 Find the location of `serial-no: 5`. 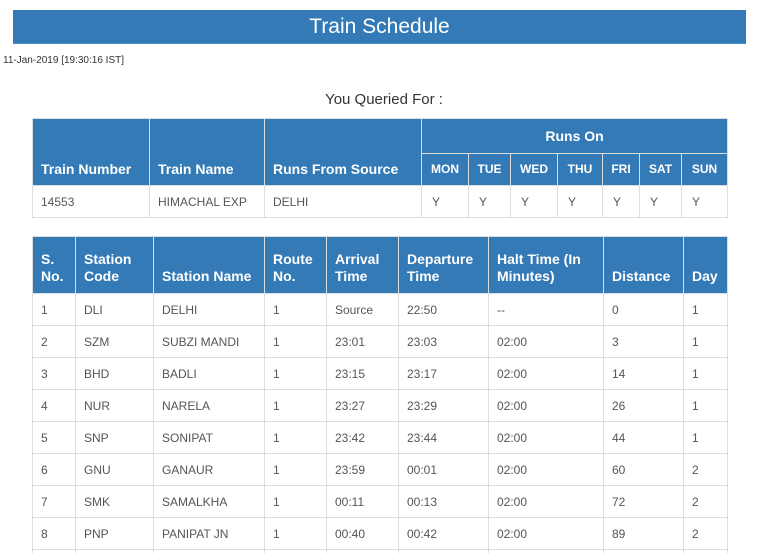

serial-no: 5 is located at coordinates (54, 437).